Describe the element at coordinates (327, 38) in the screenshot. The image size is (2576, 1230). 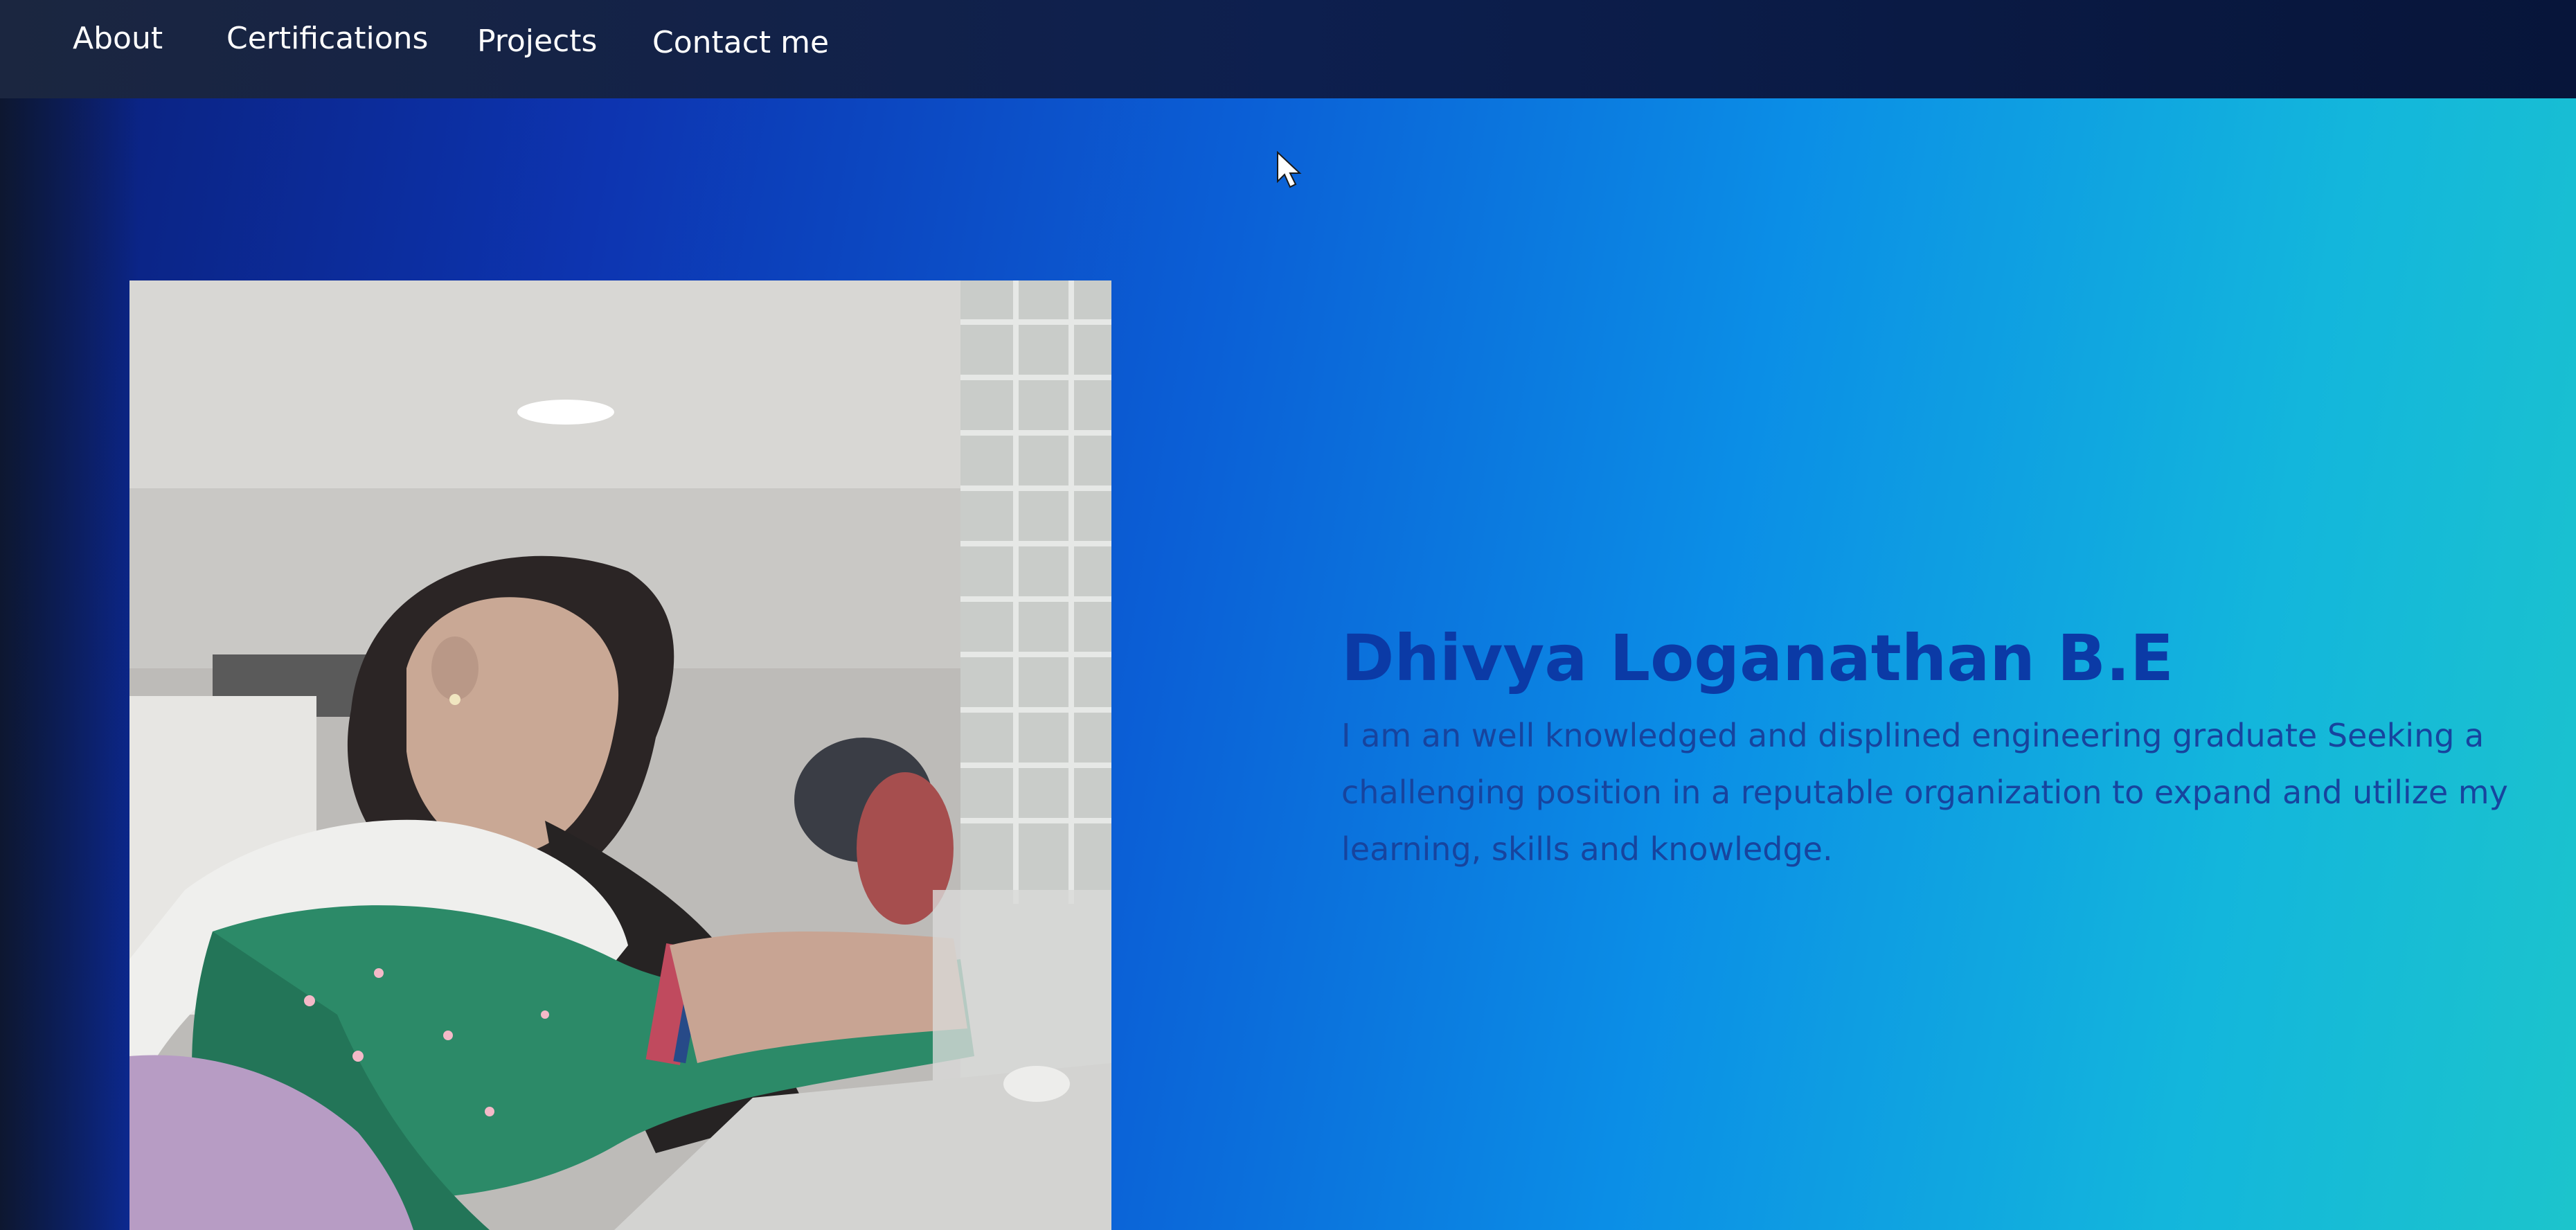
I see `nav-certifications-link: Certifications` at that location.